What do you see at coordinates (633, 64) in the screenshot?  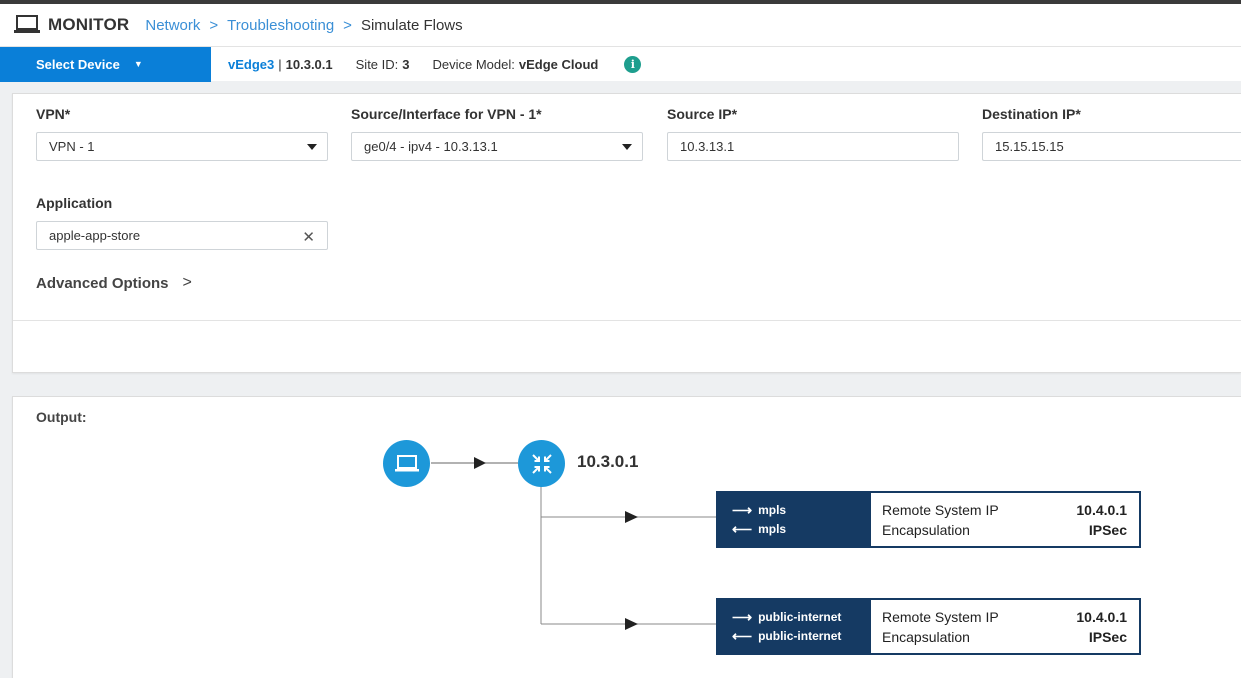 I see `info-icon: i` at bounding box center [633, 64].